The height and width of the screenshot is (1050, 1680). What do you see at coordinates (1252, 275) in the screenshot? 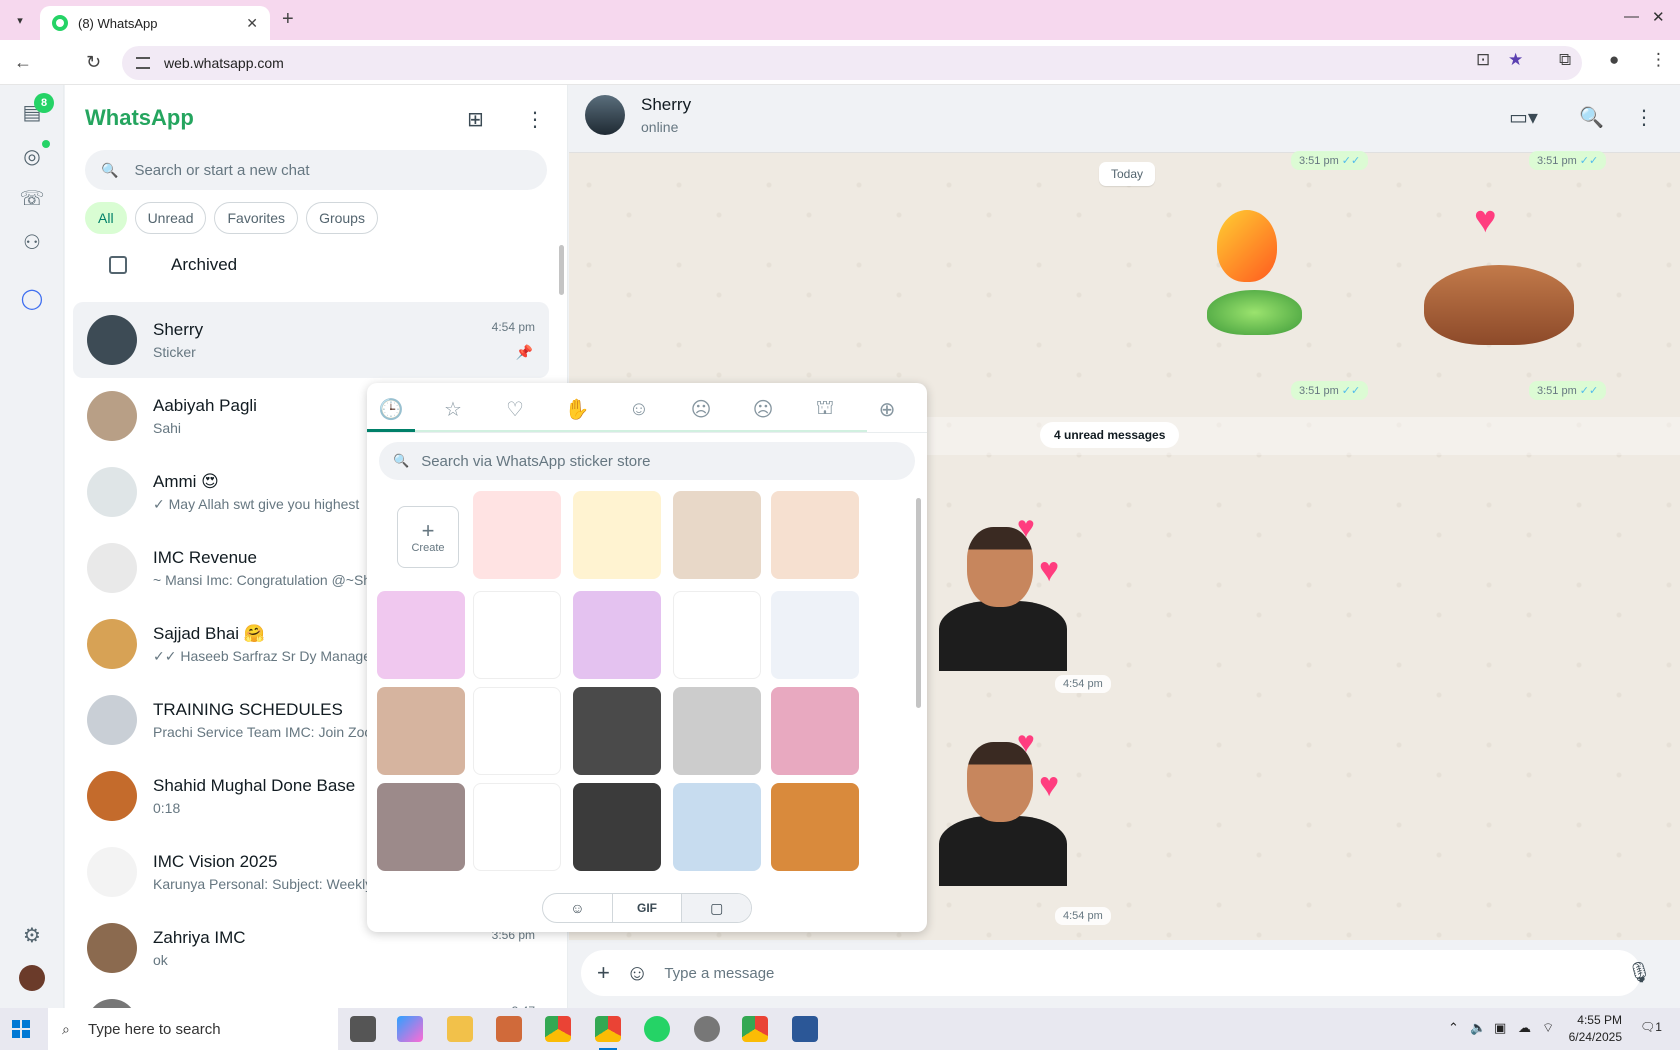
I see `sticker-message-mango` at bounding box center [1252, 275].